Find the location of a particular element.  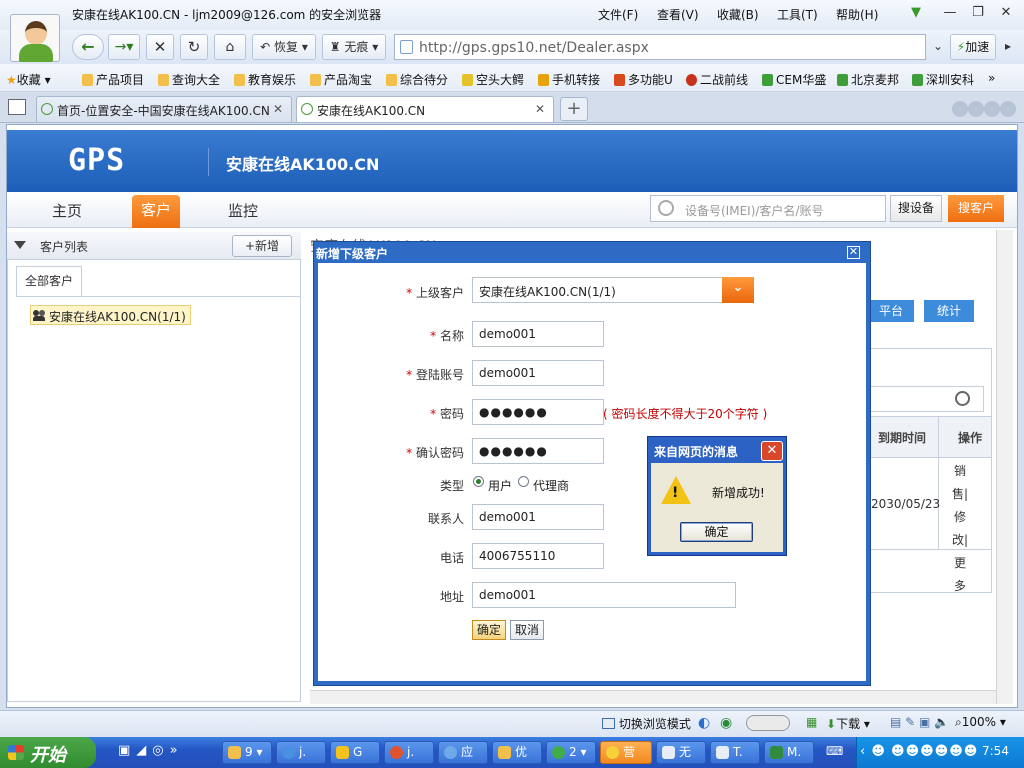

customer-tree-node: 安康在线AK100.CN(1/1) is located at coordinates (110, 315).